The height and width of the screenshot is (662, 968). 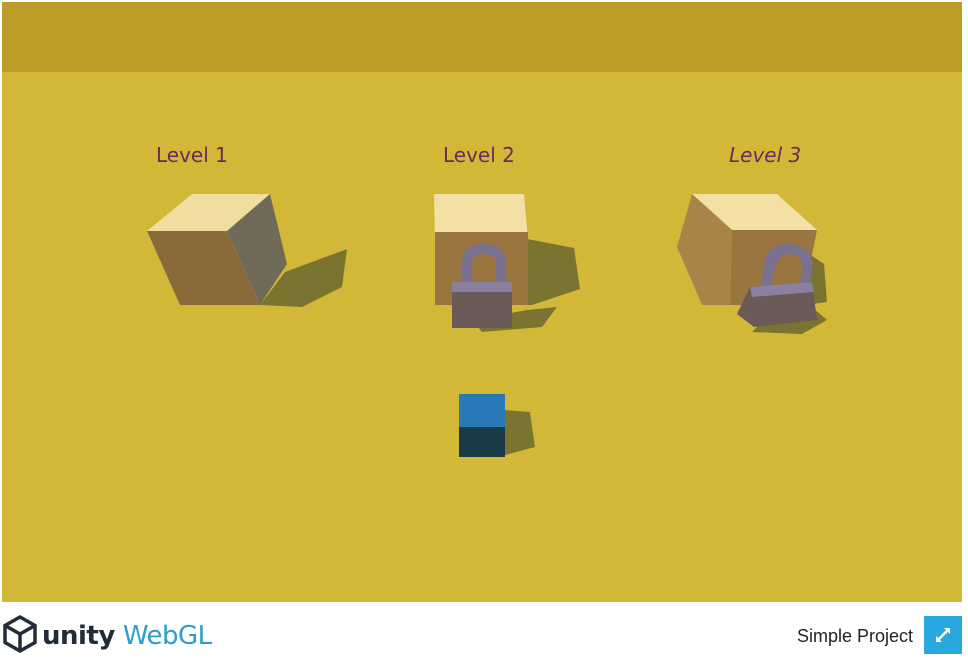 What do you see at coordinates (943, 643) in the screenshot?
I see `fullscreen-icon` at bounding box center [943, 643].